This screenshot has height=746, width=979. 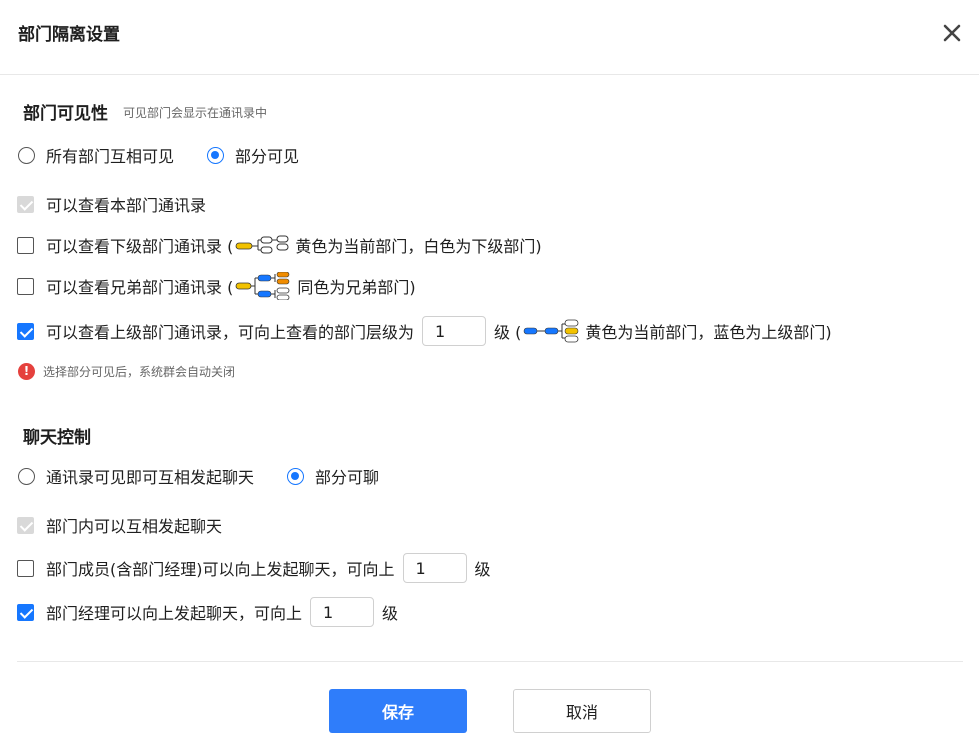 I want to click on visibility-warning: ! 选择部分可见后，系统群会自动关闭, so click(x=126, y=371).